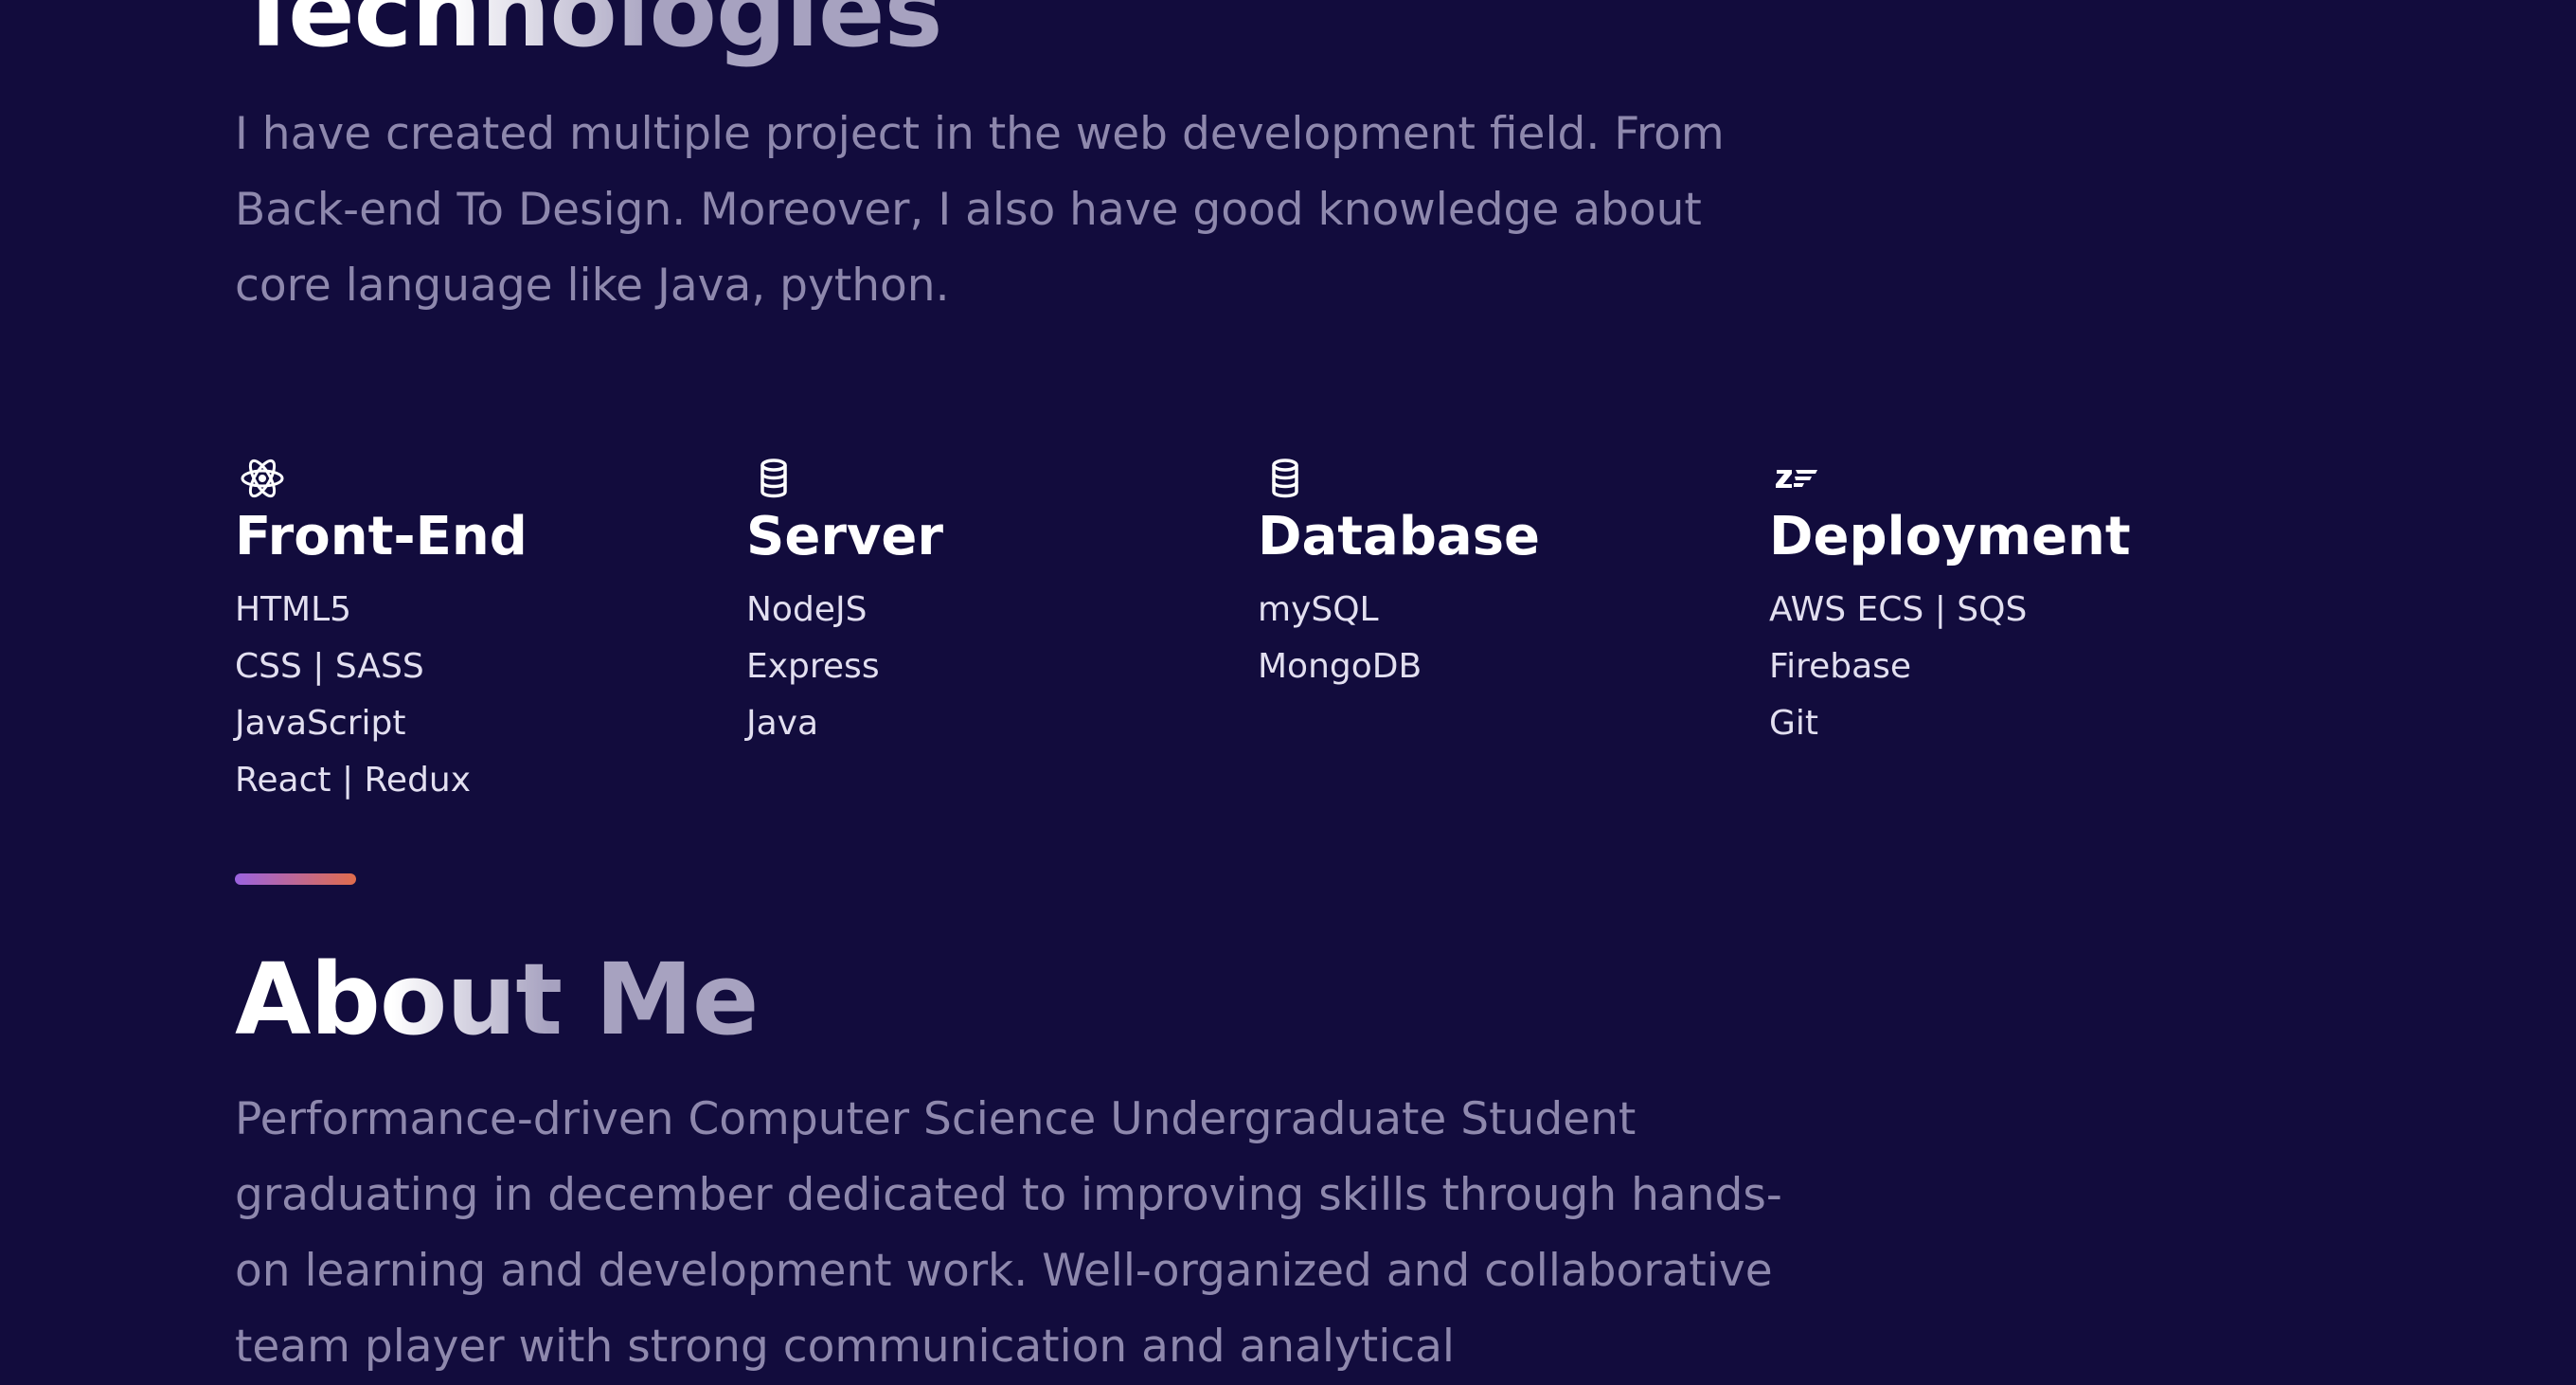  I want to click on tech-item: JavaScript, so click(320, 723).